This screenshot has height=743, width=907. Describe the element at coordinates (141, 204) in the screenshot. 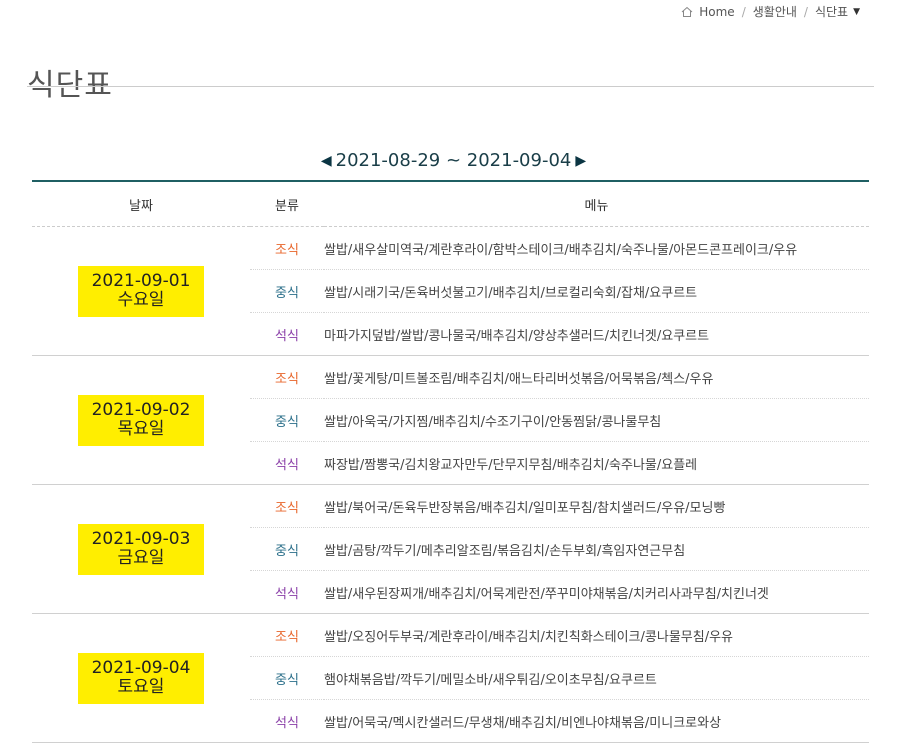

I see `header-date: 날짜` at that location.